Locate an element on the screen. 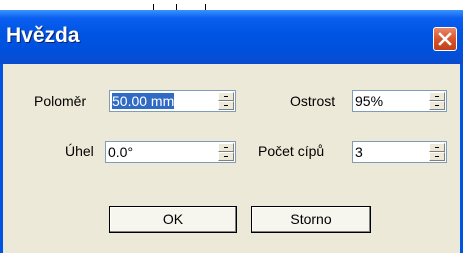 This screenshot has width=463, height=253. ok-button: OK is located at coordinates (173, 219).